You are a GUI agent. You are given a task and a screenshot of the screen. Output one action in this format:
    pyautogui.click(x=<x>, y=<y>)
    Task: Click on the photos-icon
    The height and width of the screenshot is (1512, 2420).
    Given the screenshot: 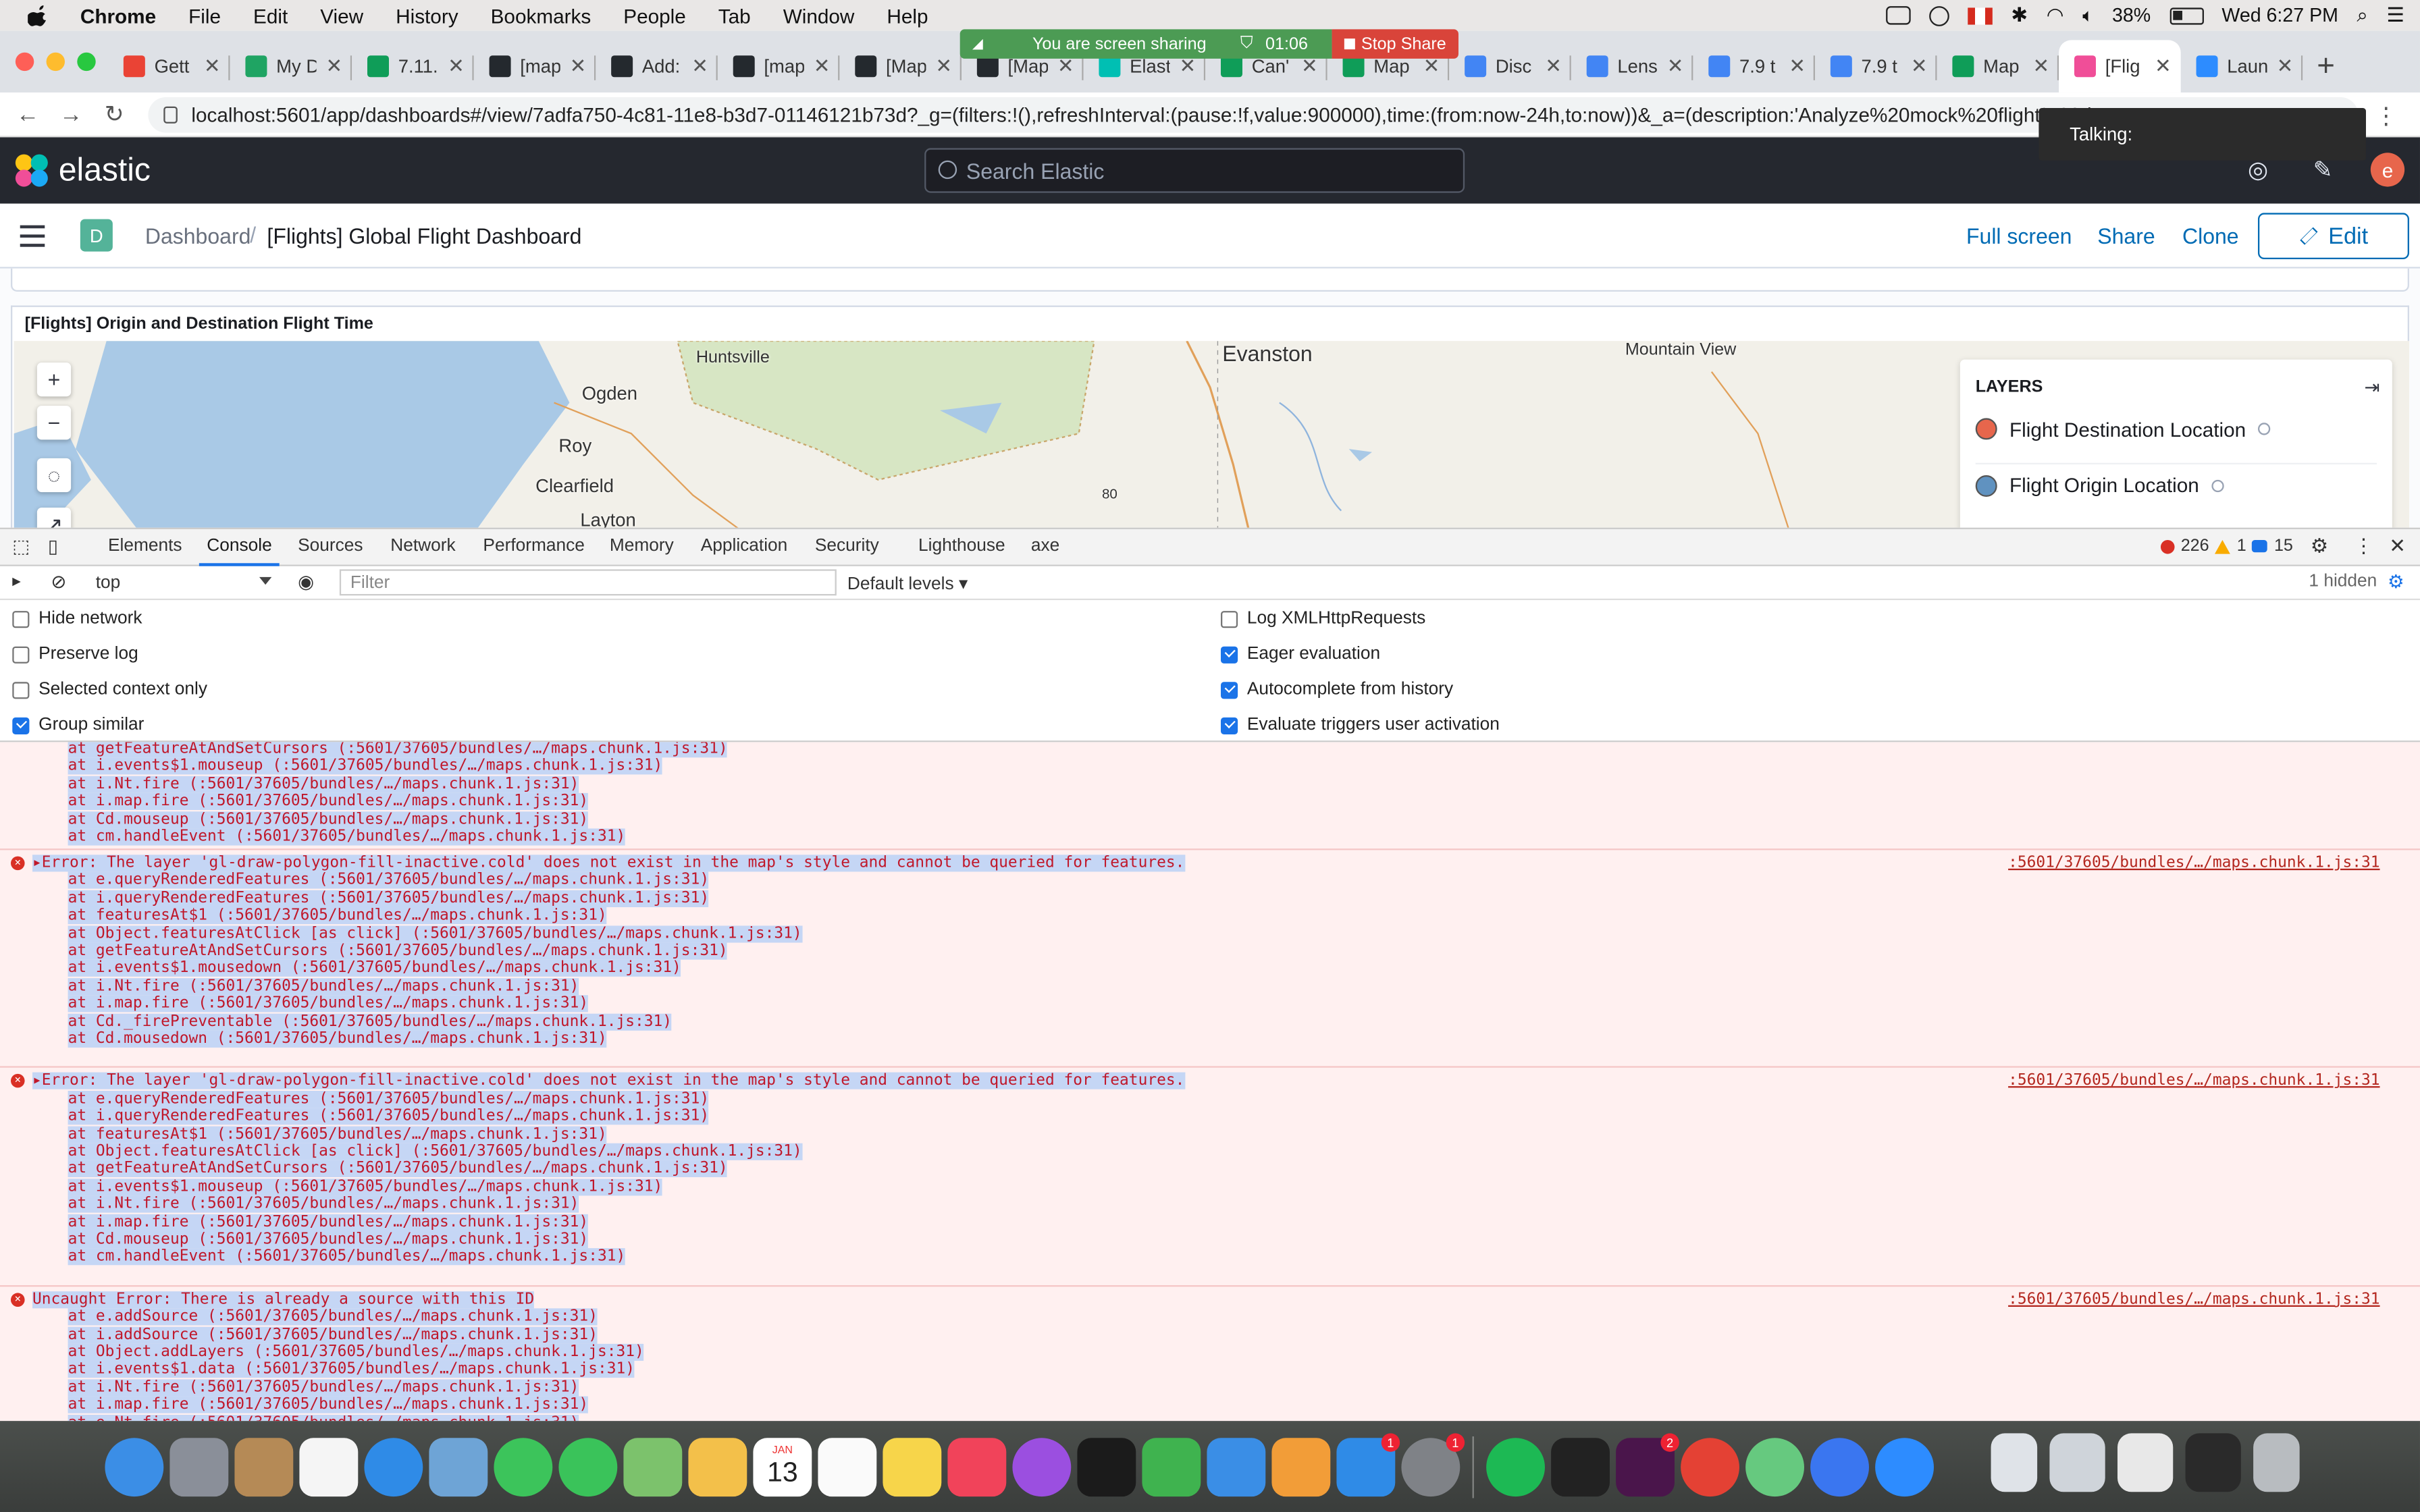 What is the action you would take?
    pyautogui.click(x=717, y=1467)
    